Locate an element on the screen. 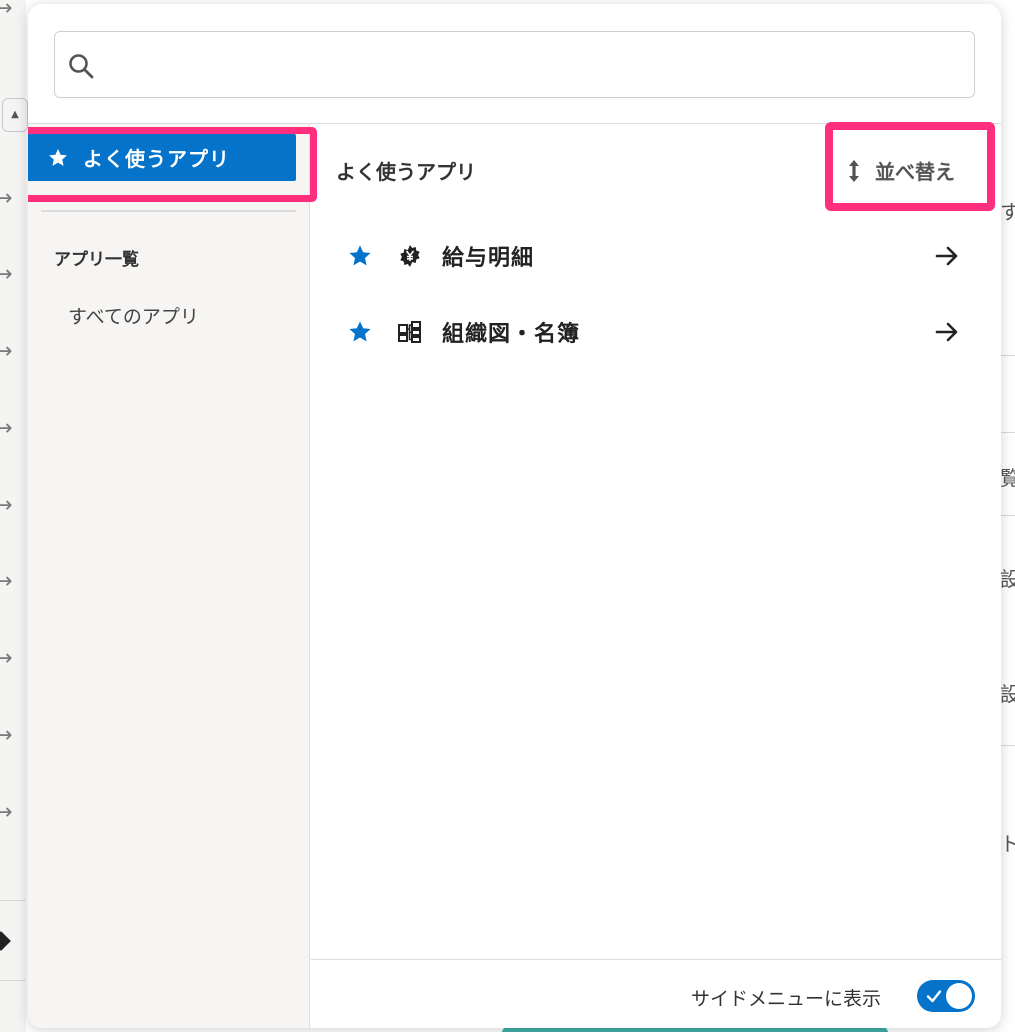 This screenshot has height=1032, width=1015. background-text-fragment: ト is located at coordinates (1007, 844).